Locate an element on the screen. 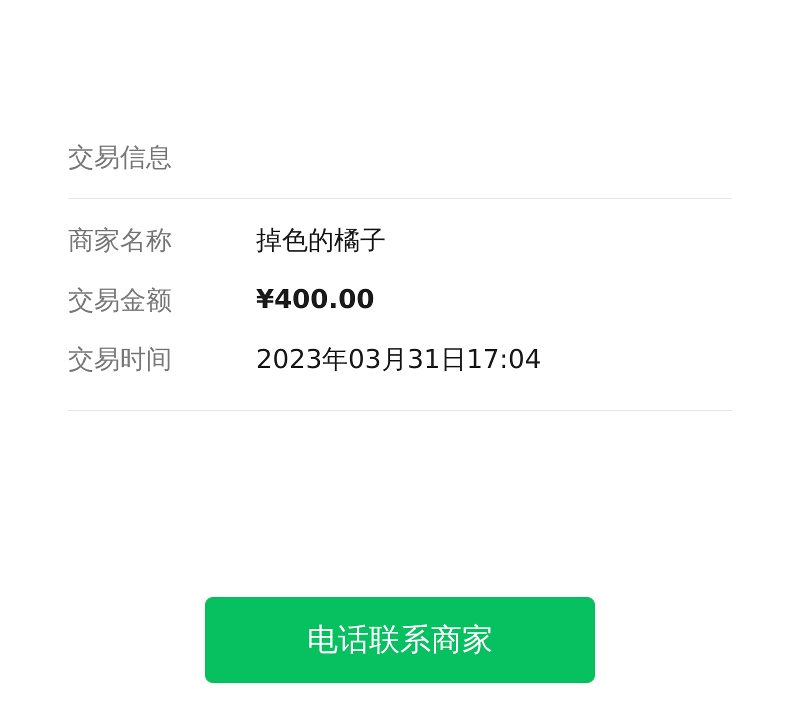  field-label: 交易金额 is located at coordinates (120, 301).